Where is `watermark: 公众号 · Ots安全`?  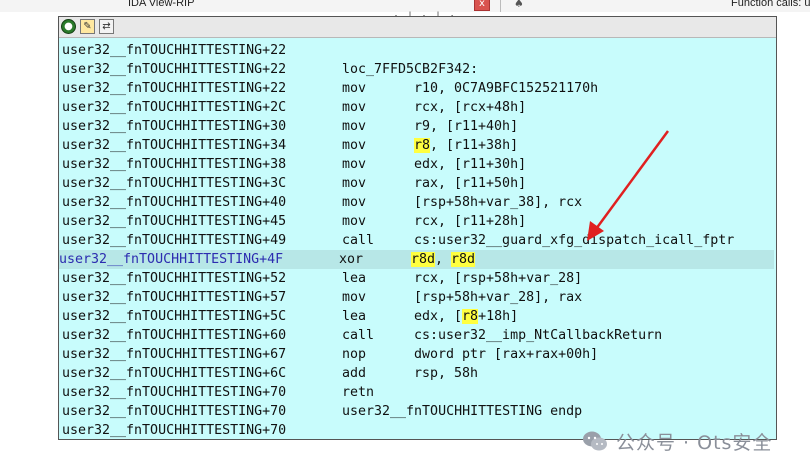
watermark: 公众号 · Ots安全 is located at coordinates (677, 441).